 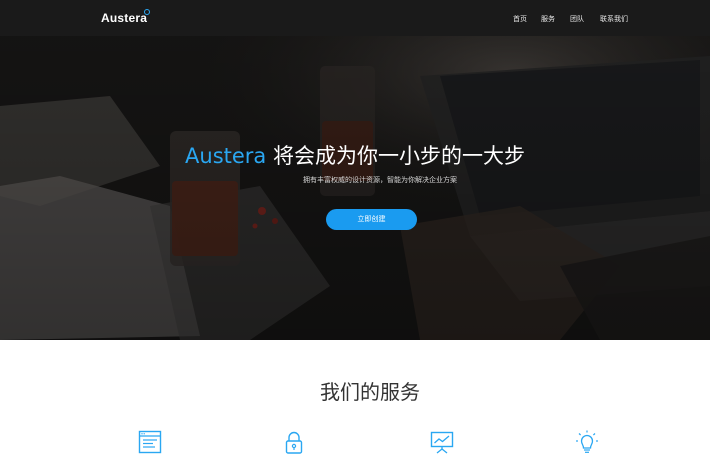 I want to click on hero-title: Austera 将会成为你一小步的一大步, so click(x=355, y=155).